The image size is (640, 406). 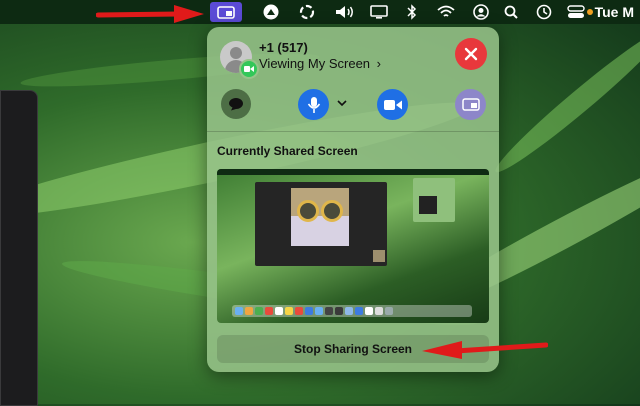 What do you see at coordinates (511, 12) in the screenshot?
I see `search-icon` at bounding box center [511, 12].